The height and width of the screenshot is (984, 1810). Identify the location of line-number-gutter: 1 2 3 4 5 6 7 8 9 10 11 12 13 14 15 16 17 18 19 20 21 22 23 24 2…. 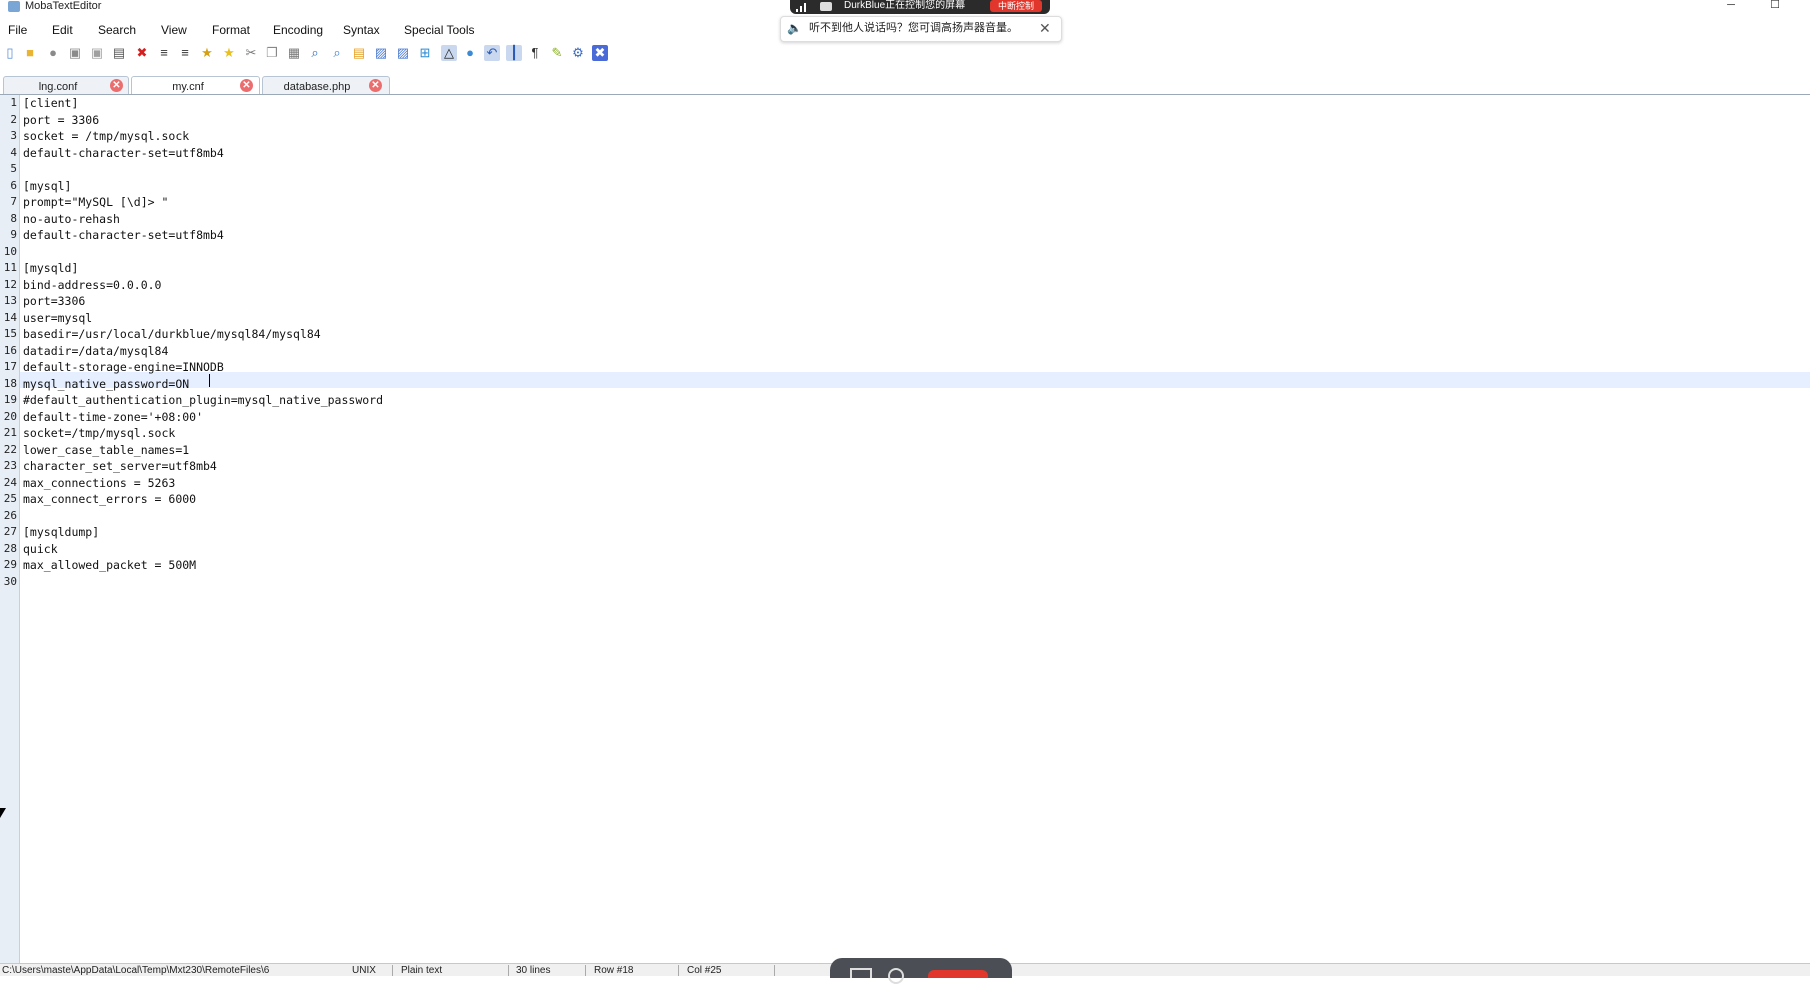
(10, 530).